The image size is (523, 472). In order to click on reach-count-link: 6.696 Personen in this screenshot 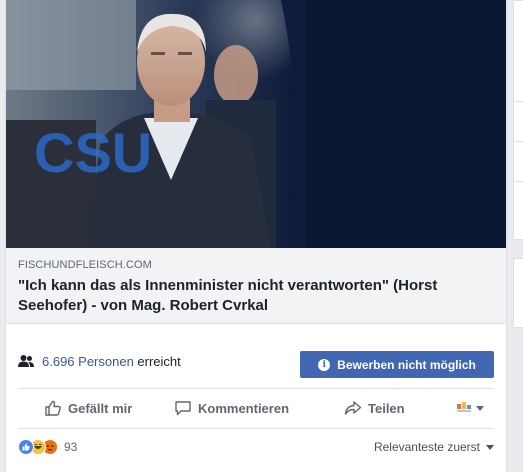, I will do `click(88, 361)`.